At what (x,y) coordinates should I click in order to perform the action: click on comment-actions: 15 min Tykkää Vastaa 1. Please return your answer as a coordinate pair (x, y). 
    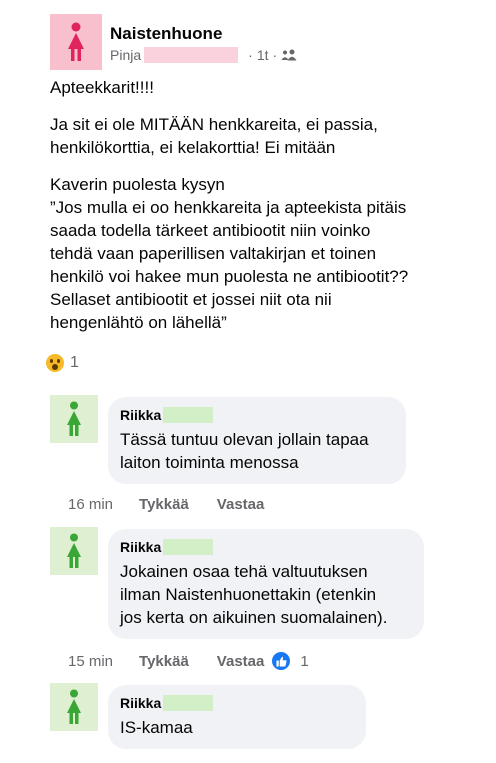
    Looking at the image, I should click on (188, 661).